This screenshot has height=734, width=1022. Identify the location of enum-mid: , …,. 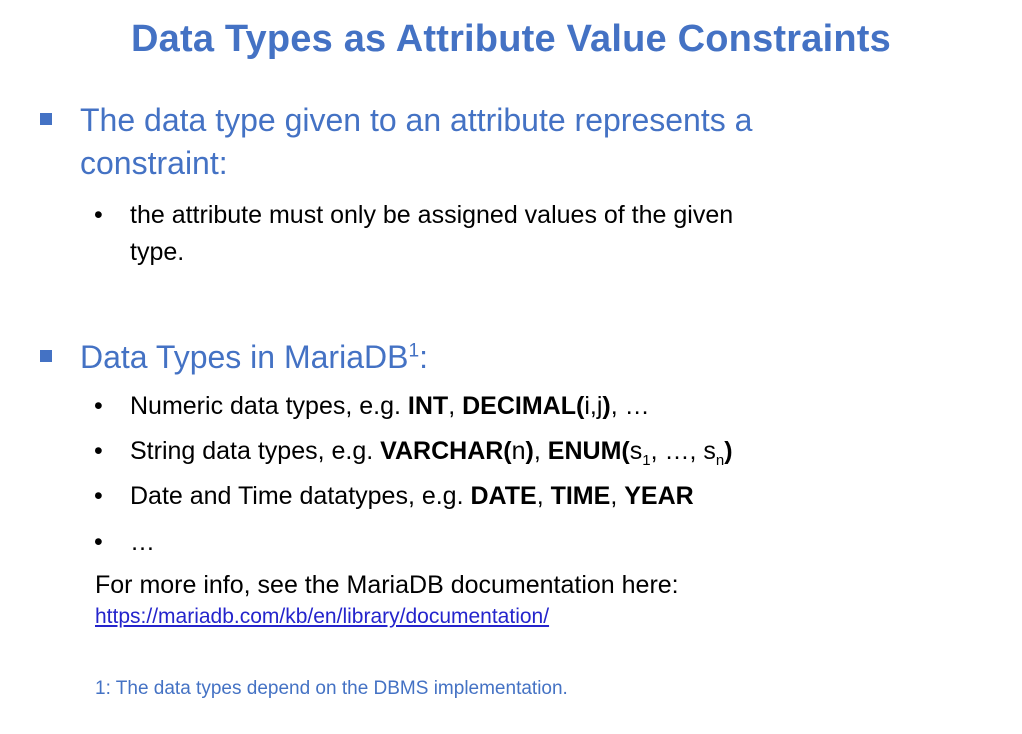
(677, 451).